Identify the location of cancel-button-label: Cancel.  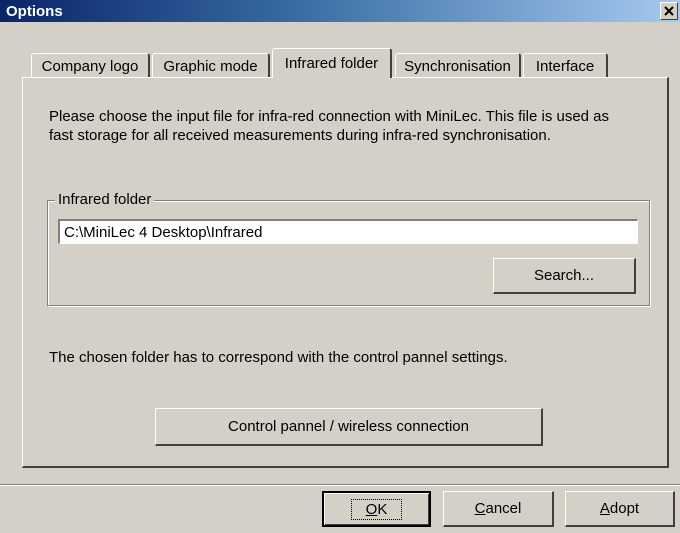
(498, 508).